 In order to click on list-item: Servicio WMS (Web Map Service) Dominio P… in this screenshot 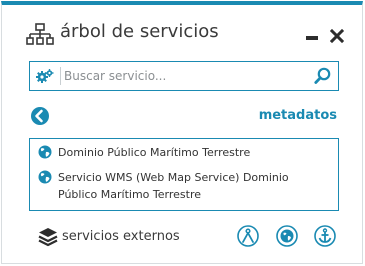, I will do `click(184, 186)`.